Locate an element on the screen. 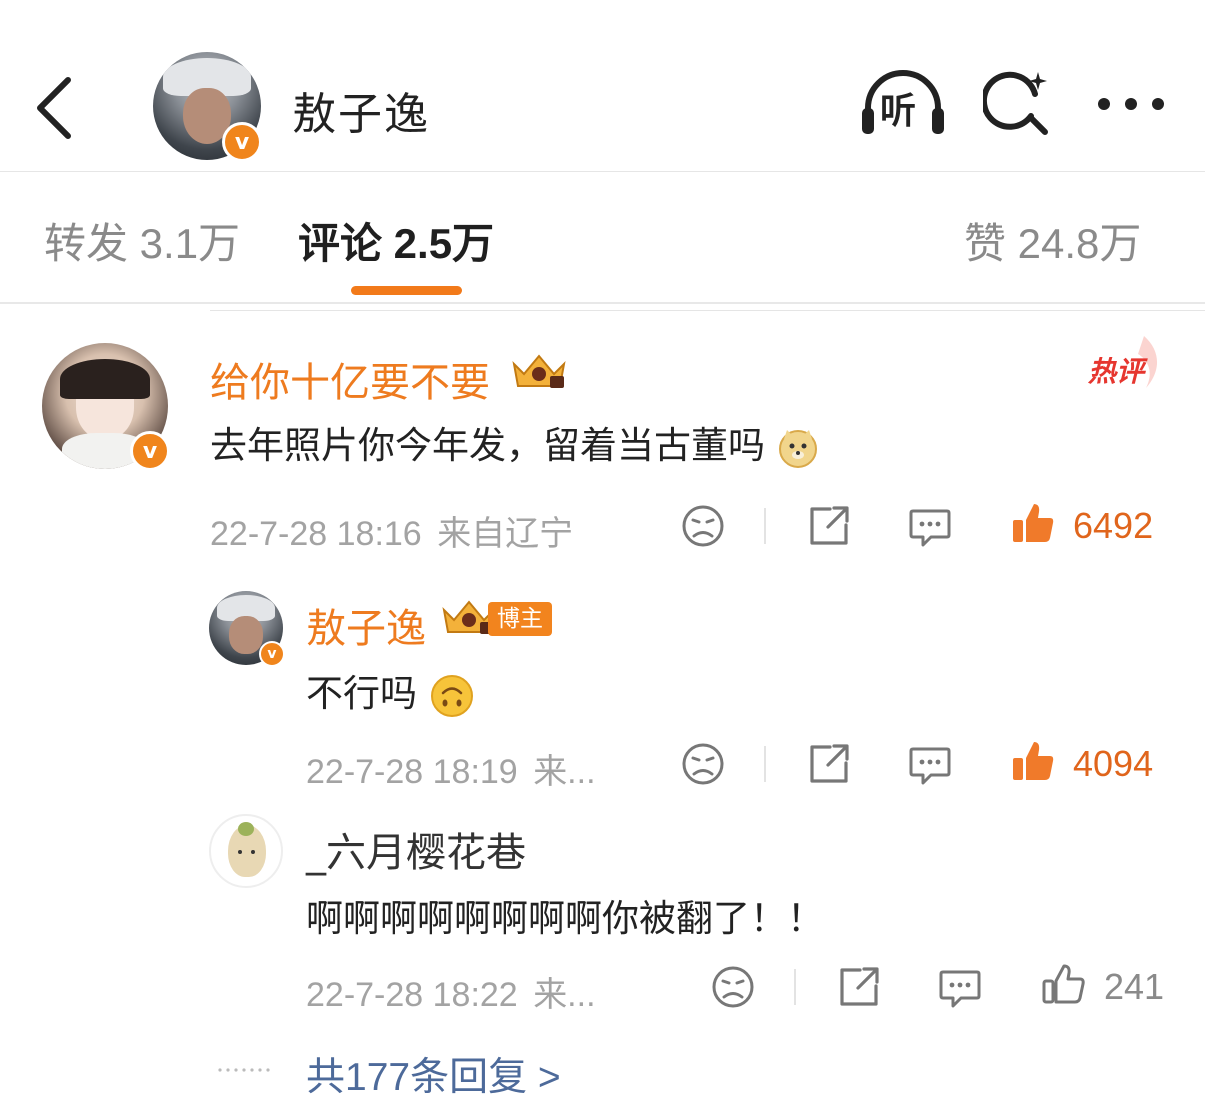 This screenshot has height=1117, width=1205. comment-location: 来自辽宁 is located at coordinates (505, 534).